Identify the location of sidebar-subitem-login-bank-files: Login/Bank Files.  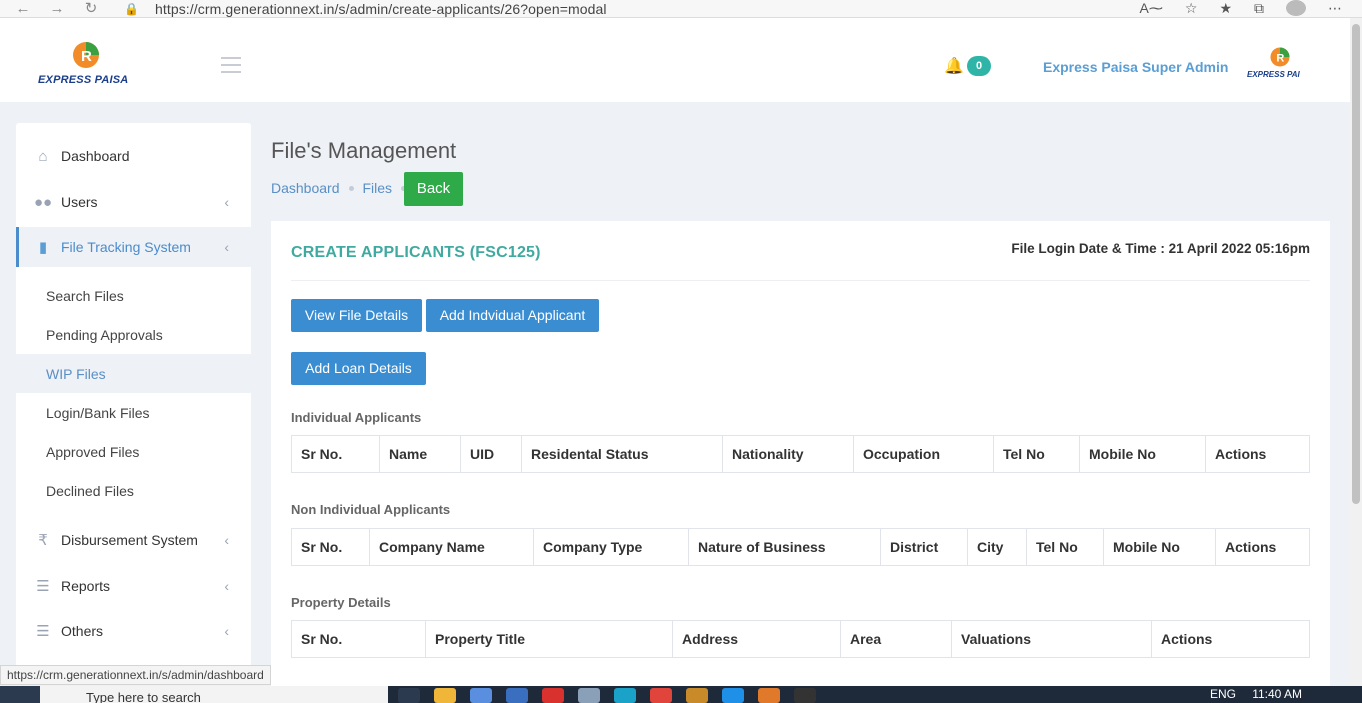
(133, 412).